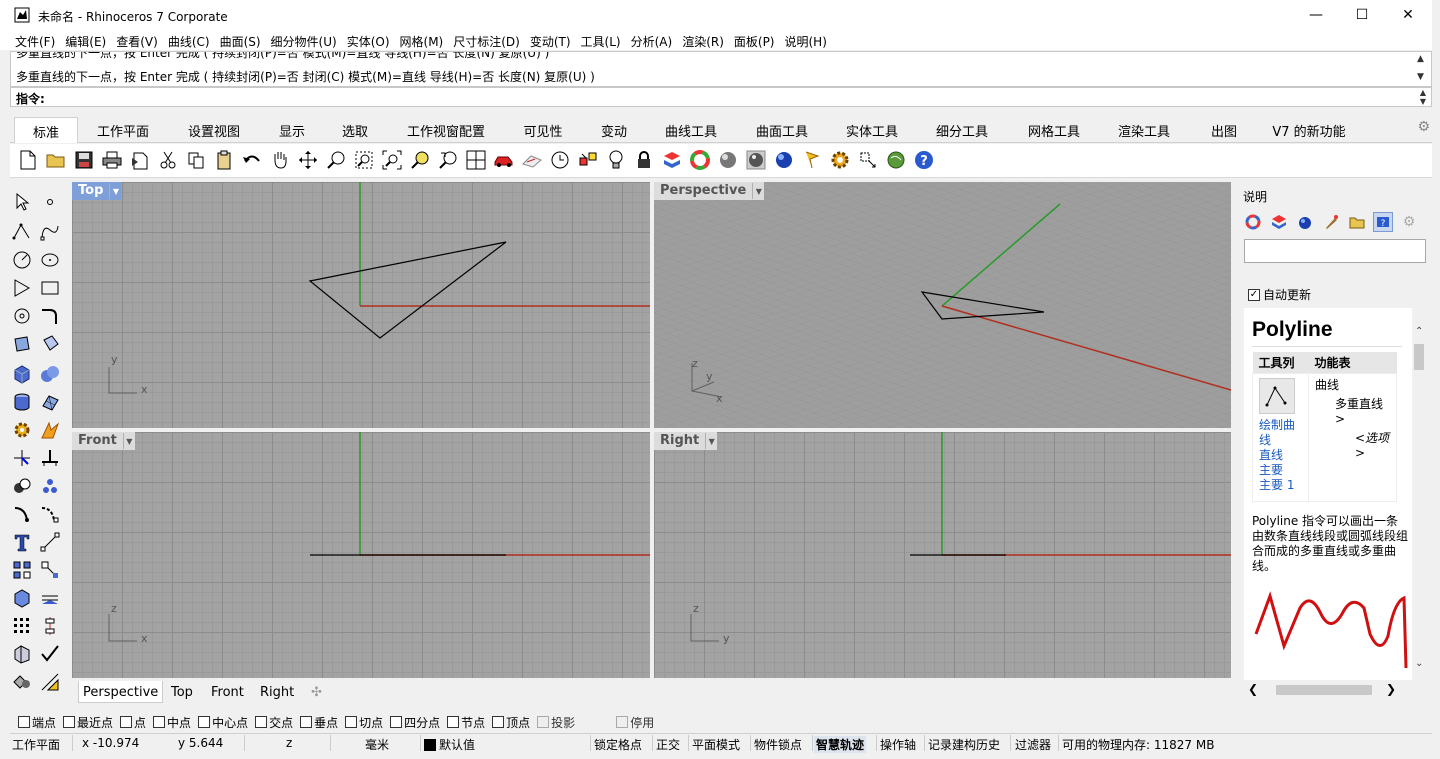 The image size is (1440, 759). What do you see at coordinates (1279, 222) in the screenshot?
I see `layers-icon` at bounding box center [1279, 222].